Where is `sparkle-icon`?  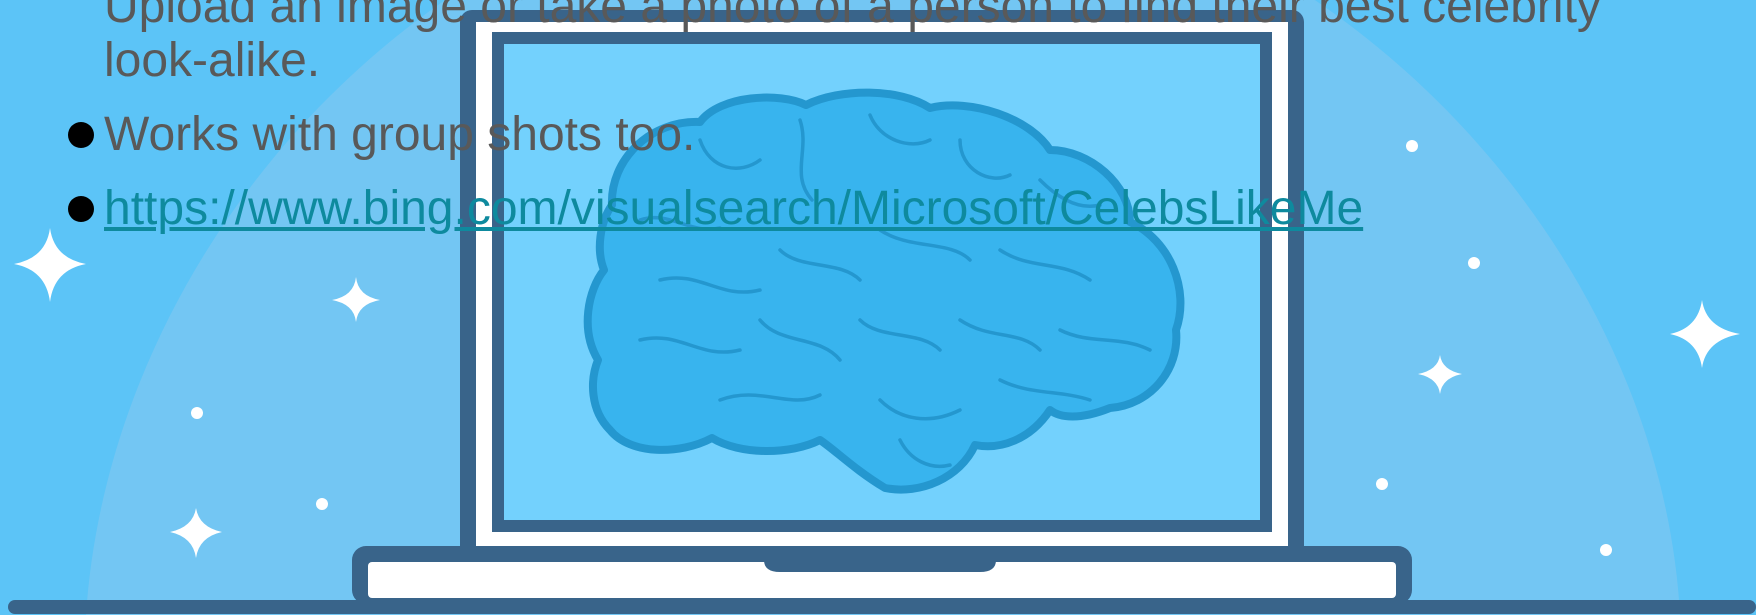 sparkle-icon is located at coordinates (1705, 334).